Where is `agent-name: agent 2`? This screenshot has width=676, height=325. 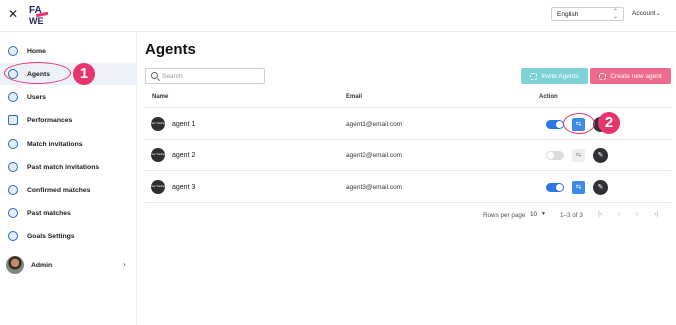 agent-name: agent 2 is located at coordinates (184, 155).